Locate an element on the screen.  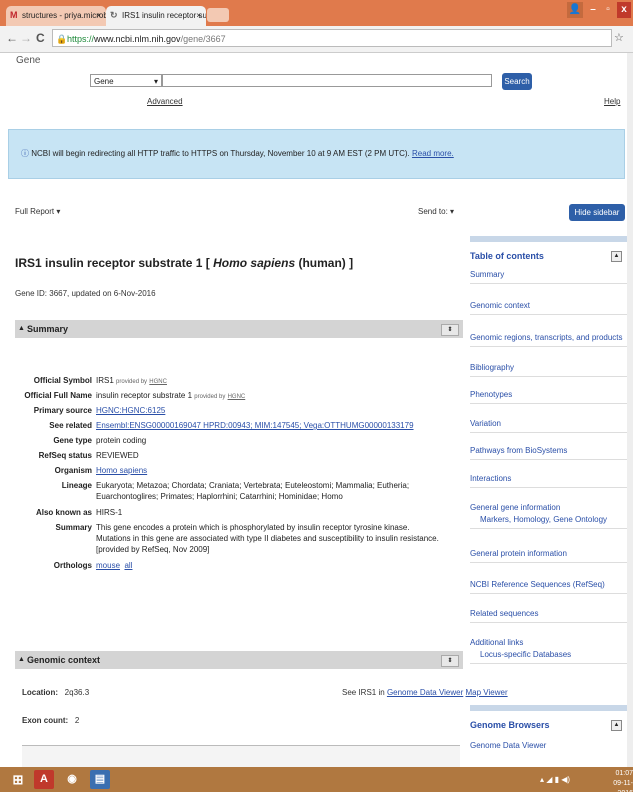
back-icon: ← is located at coordinates (12, 38).